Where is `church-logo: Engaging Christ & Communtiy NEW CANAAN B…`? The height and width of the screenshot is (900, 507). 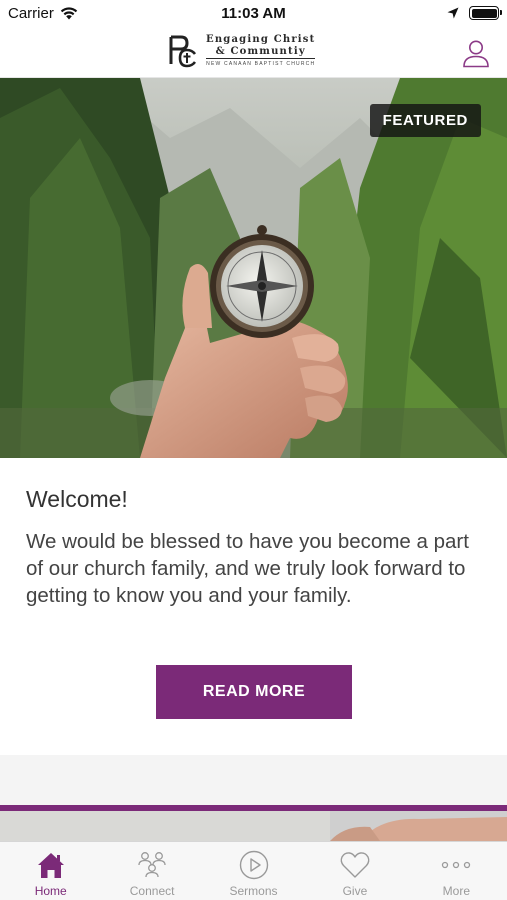
church-logo: Engaging Christ & Communtiy NEW CANAAN B… is located at coordinates (242, 51).